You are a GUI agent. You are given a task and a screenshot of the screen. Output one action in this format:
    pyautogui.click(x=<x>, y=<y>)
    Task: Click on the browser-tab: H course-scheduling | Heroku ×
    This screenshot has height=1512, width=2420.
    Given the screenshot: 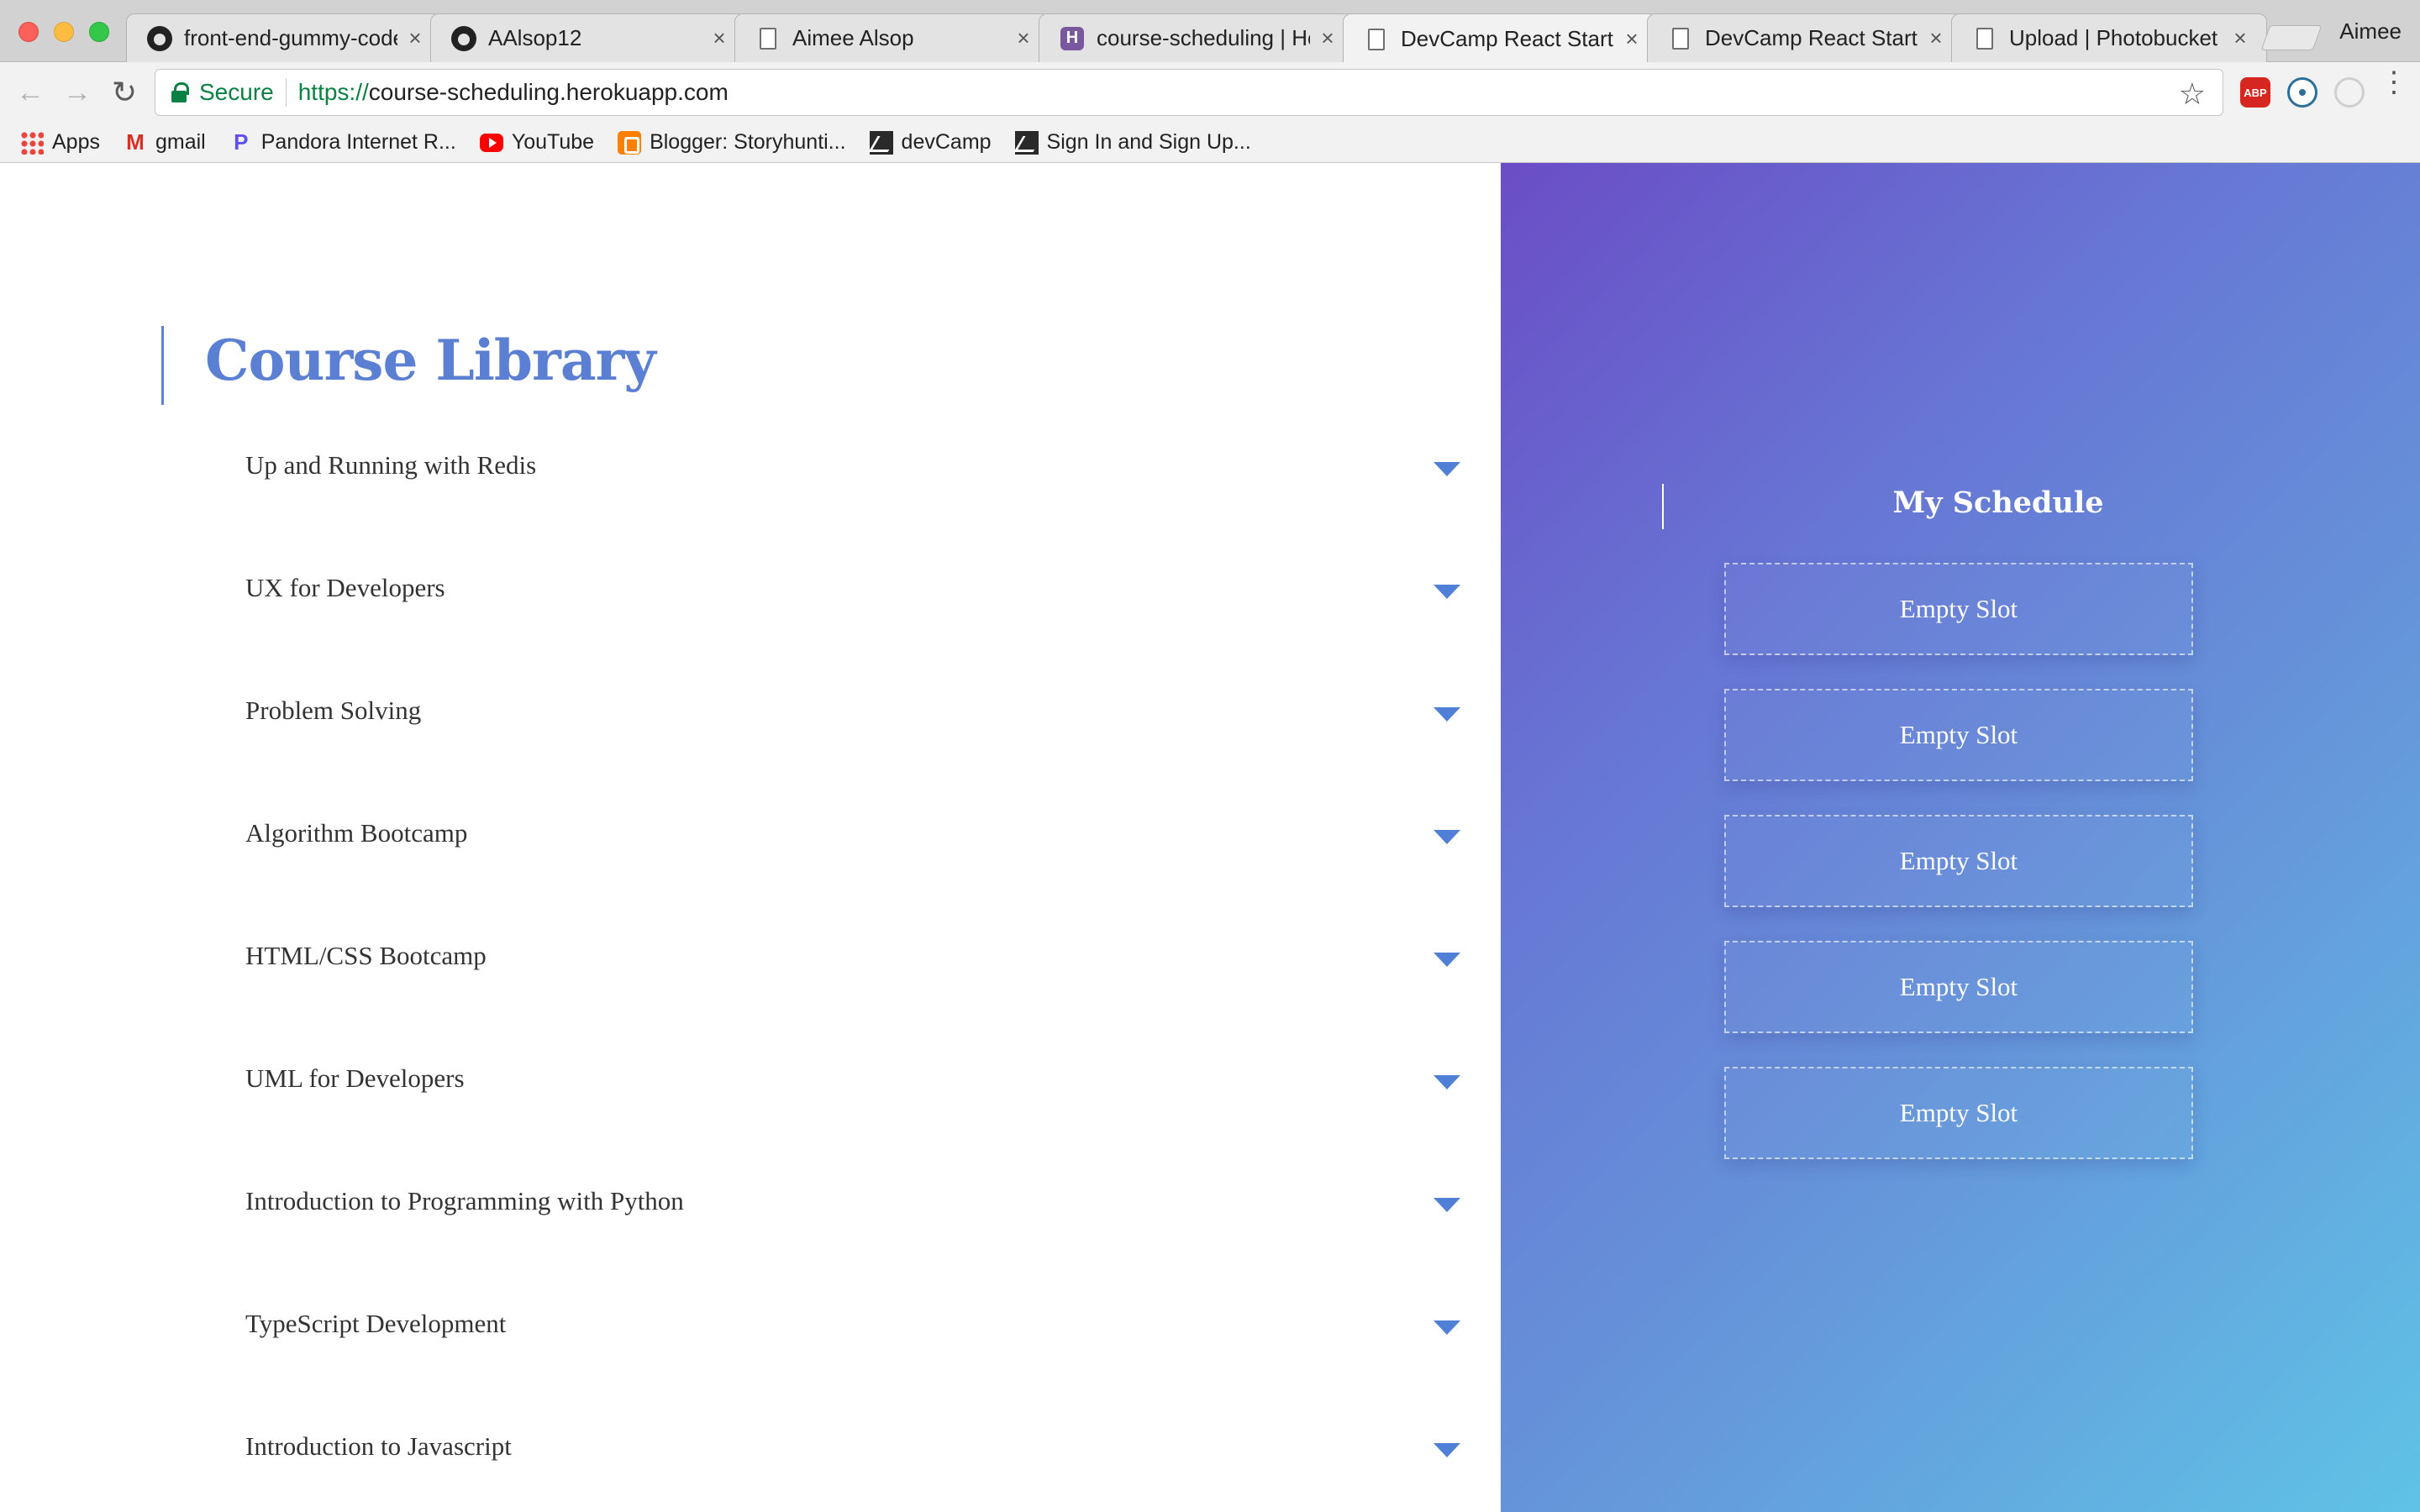 What is the action you would take?
    pyautogui.click(x=1197, y=37)
    